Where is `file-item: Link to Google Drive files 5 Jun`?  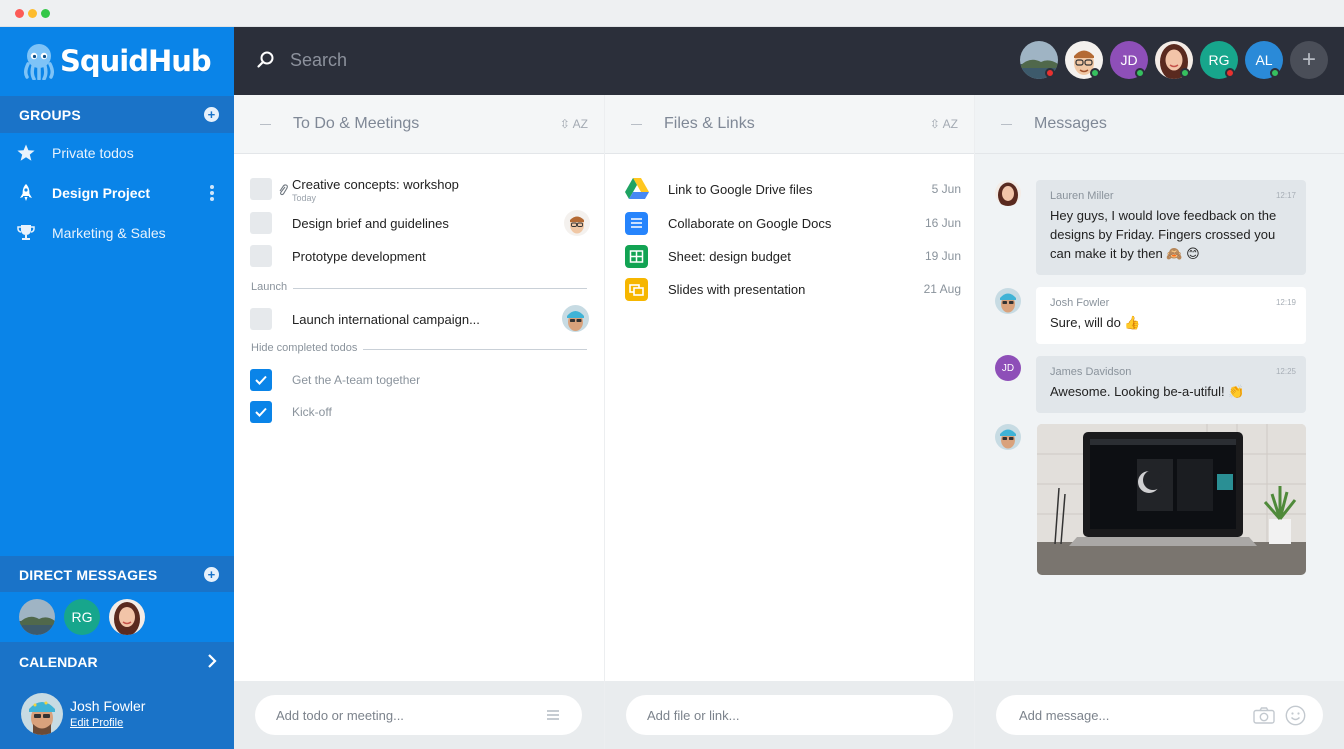
file-item: Link to Google Drive files 5 Jun is located at coordinates (793, 189).